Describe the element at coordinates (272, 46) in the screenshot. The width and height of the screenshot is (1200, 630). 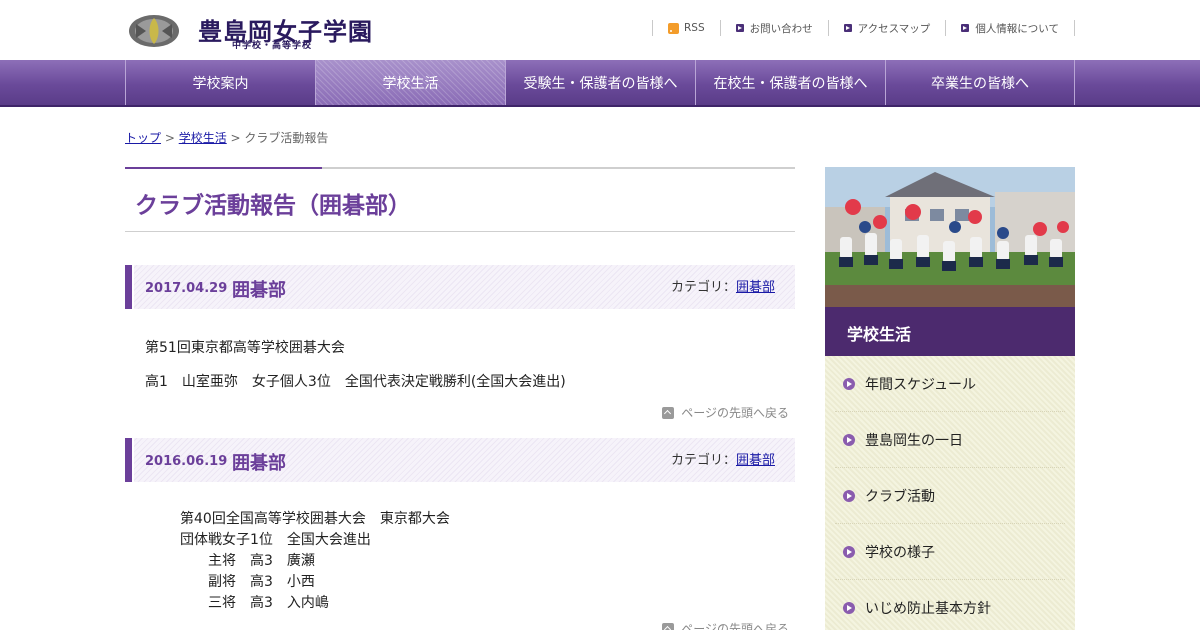
I see `logo-subtitle: 中学校・高等学校` at that location.